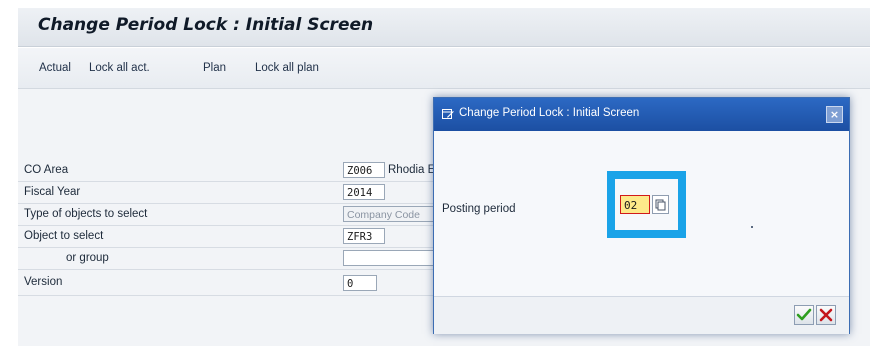  What do you see at coordinates (230, 215) in the screenshot?
I see `type-of-objects-row: Type of objects to select Company Code` at bounding box center [230, 215].